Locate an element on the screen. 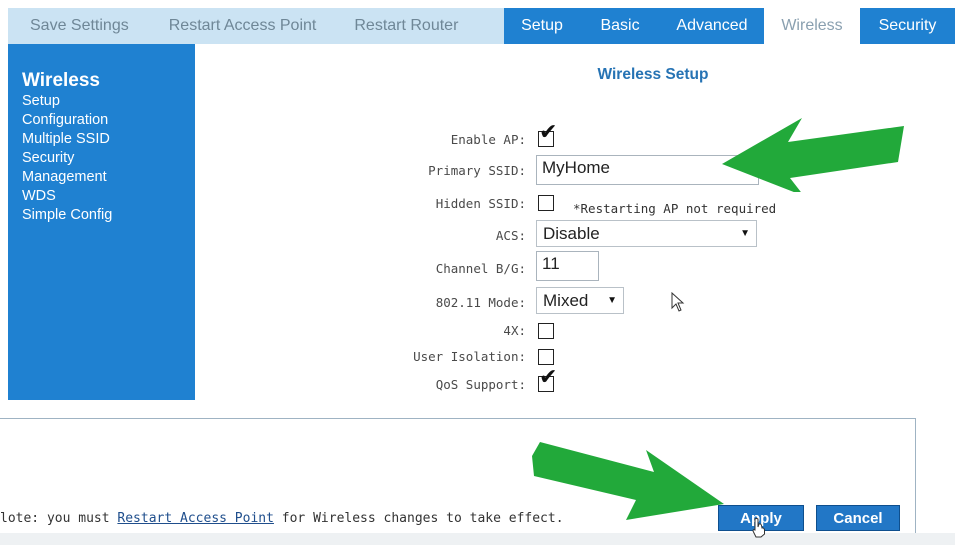  tab-security: Security is located at coordinates (907, 26).